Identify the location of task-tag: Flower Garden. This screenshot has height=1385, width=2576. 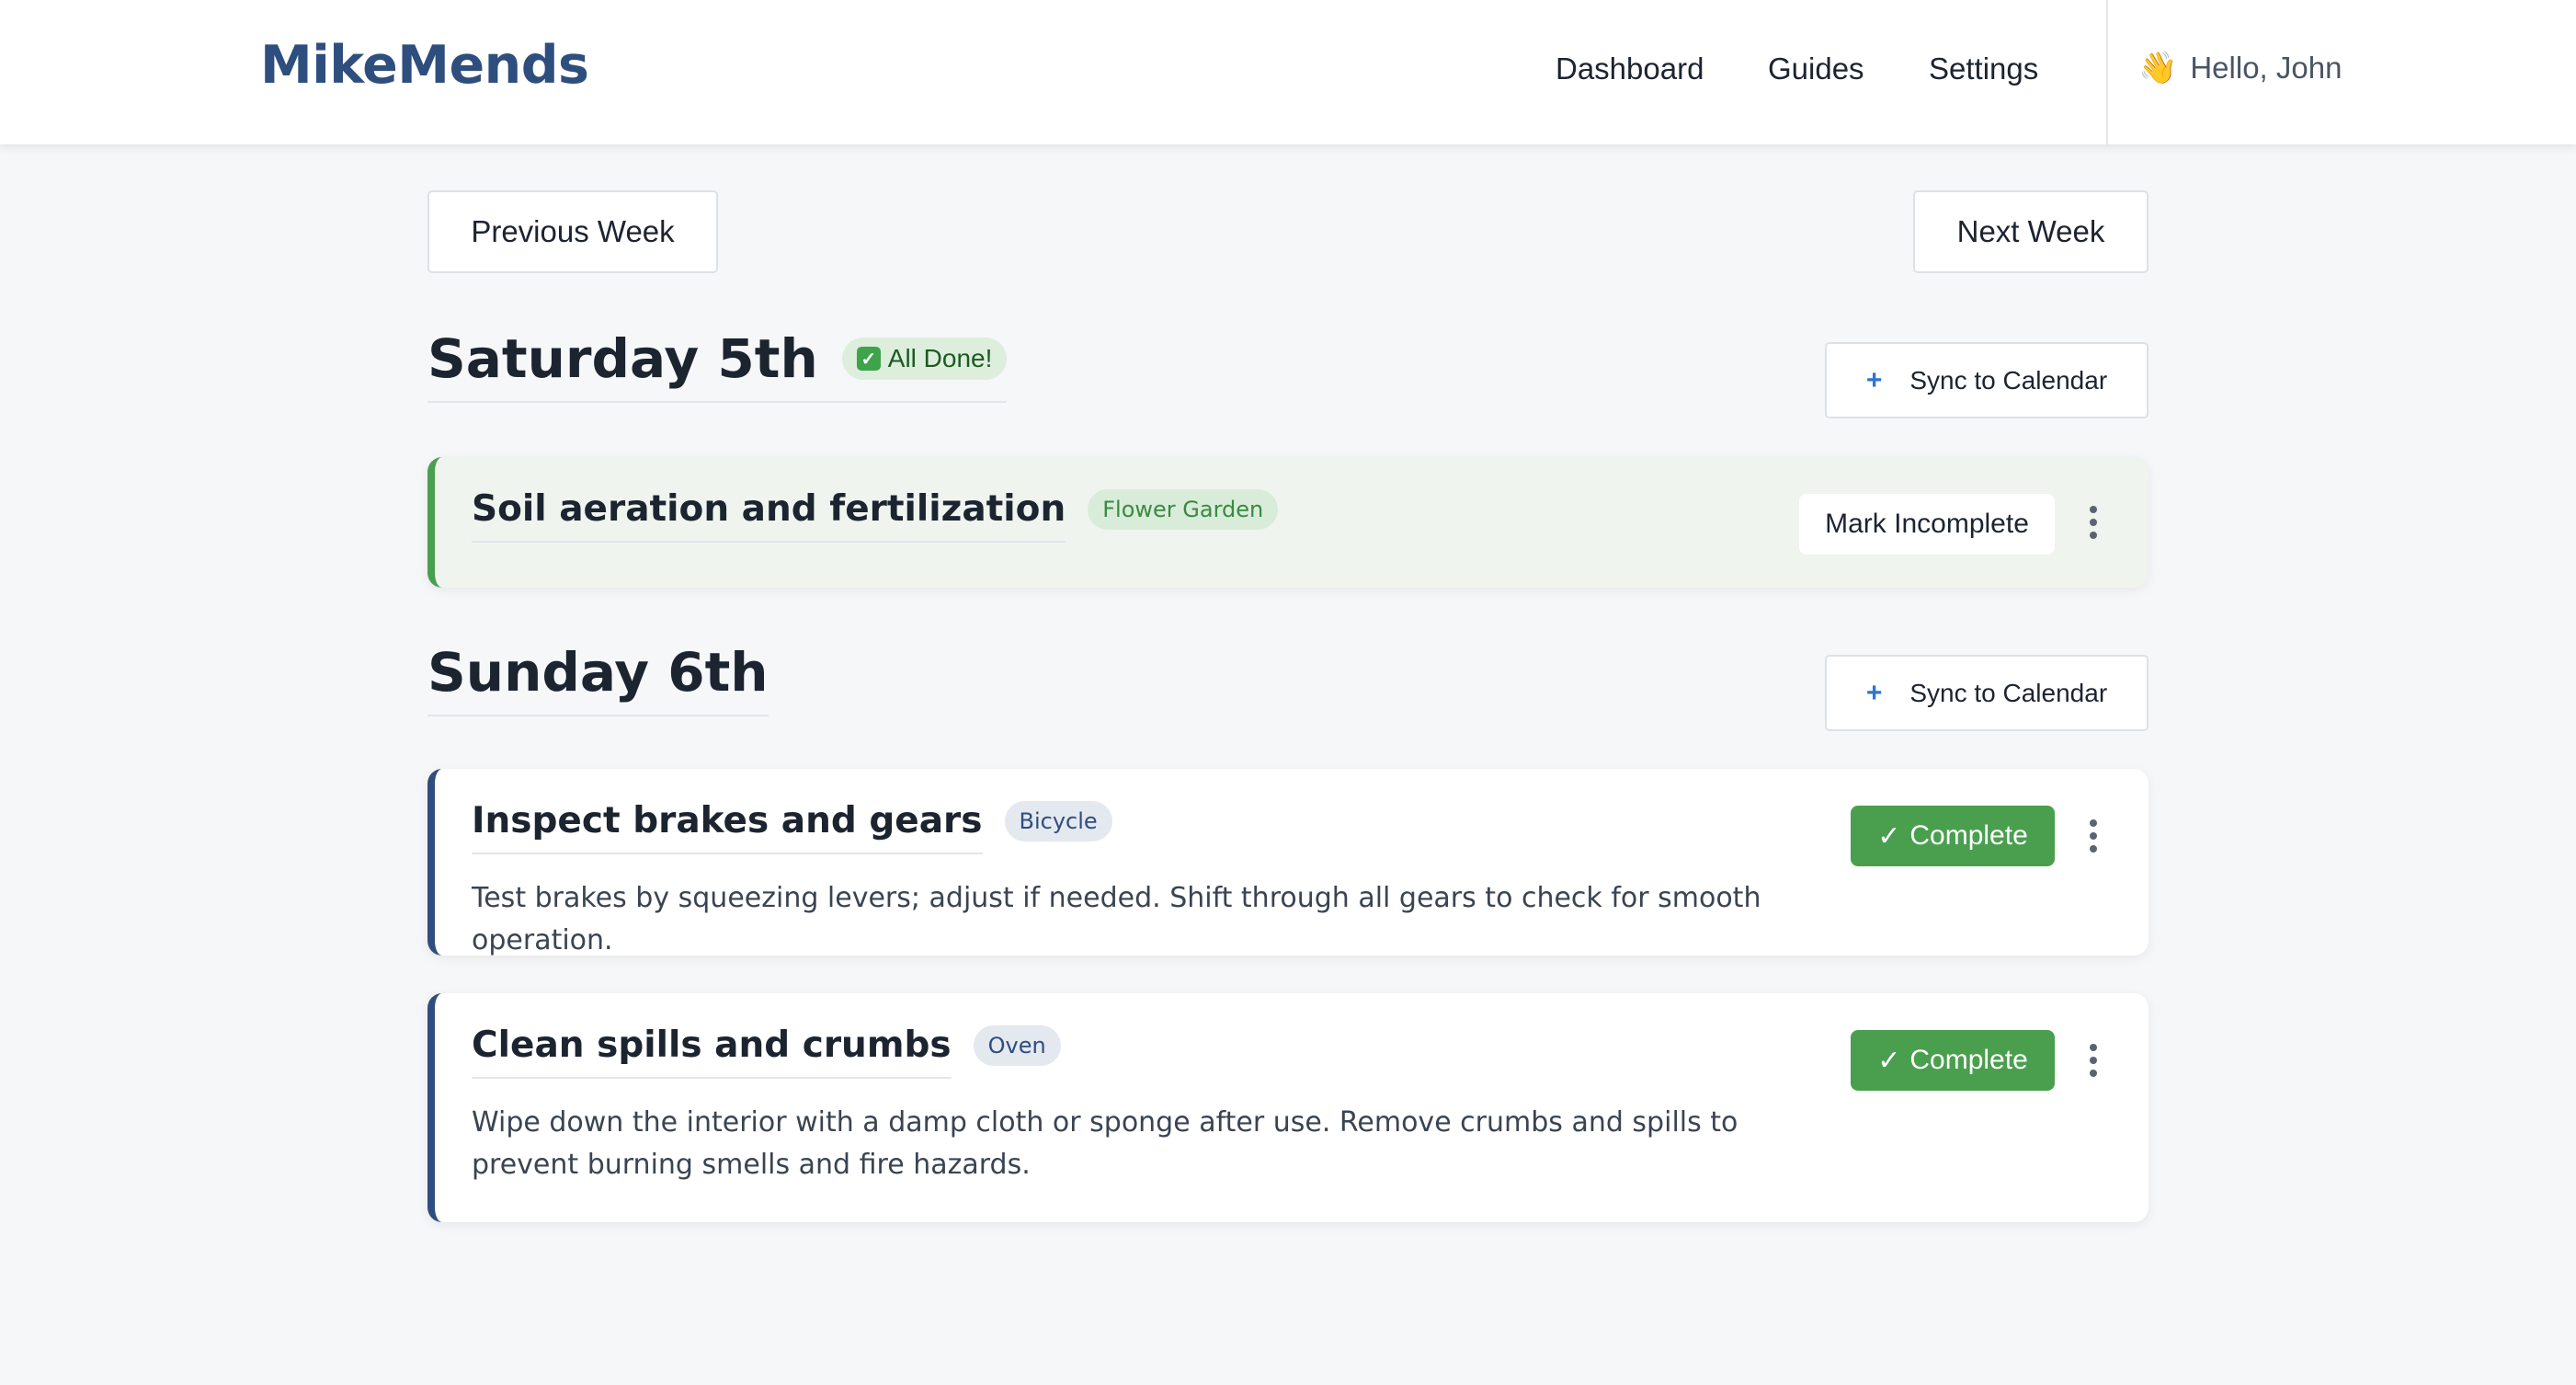
(1183, 509).